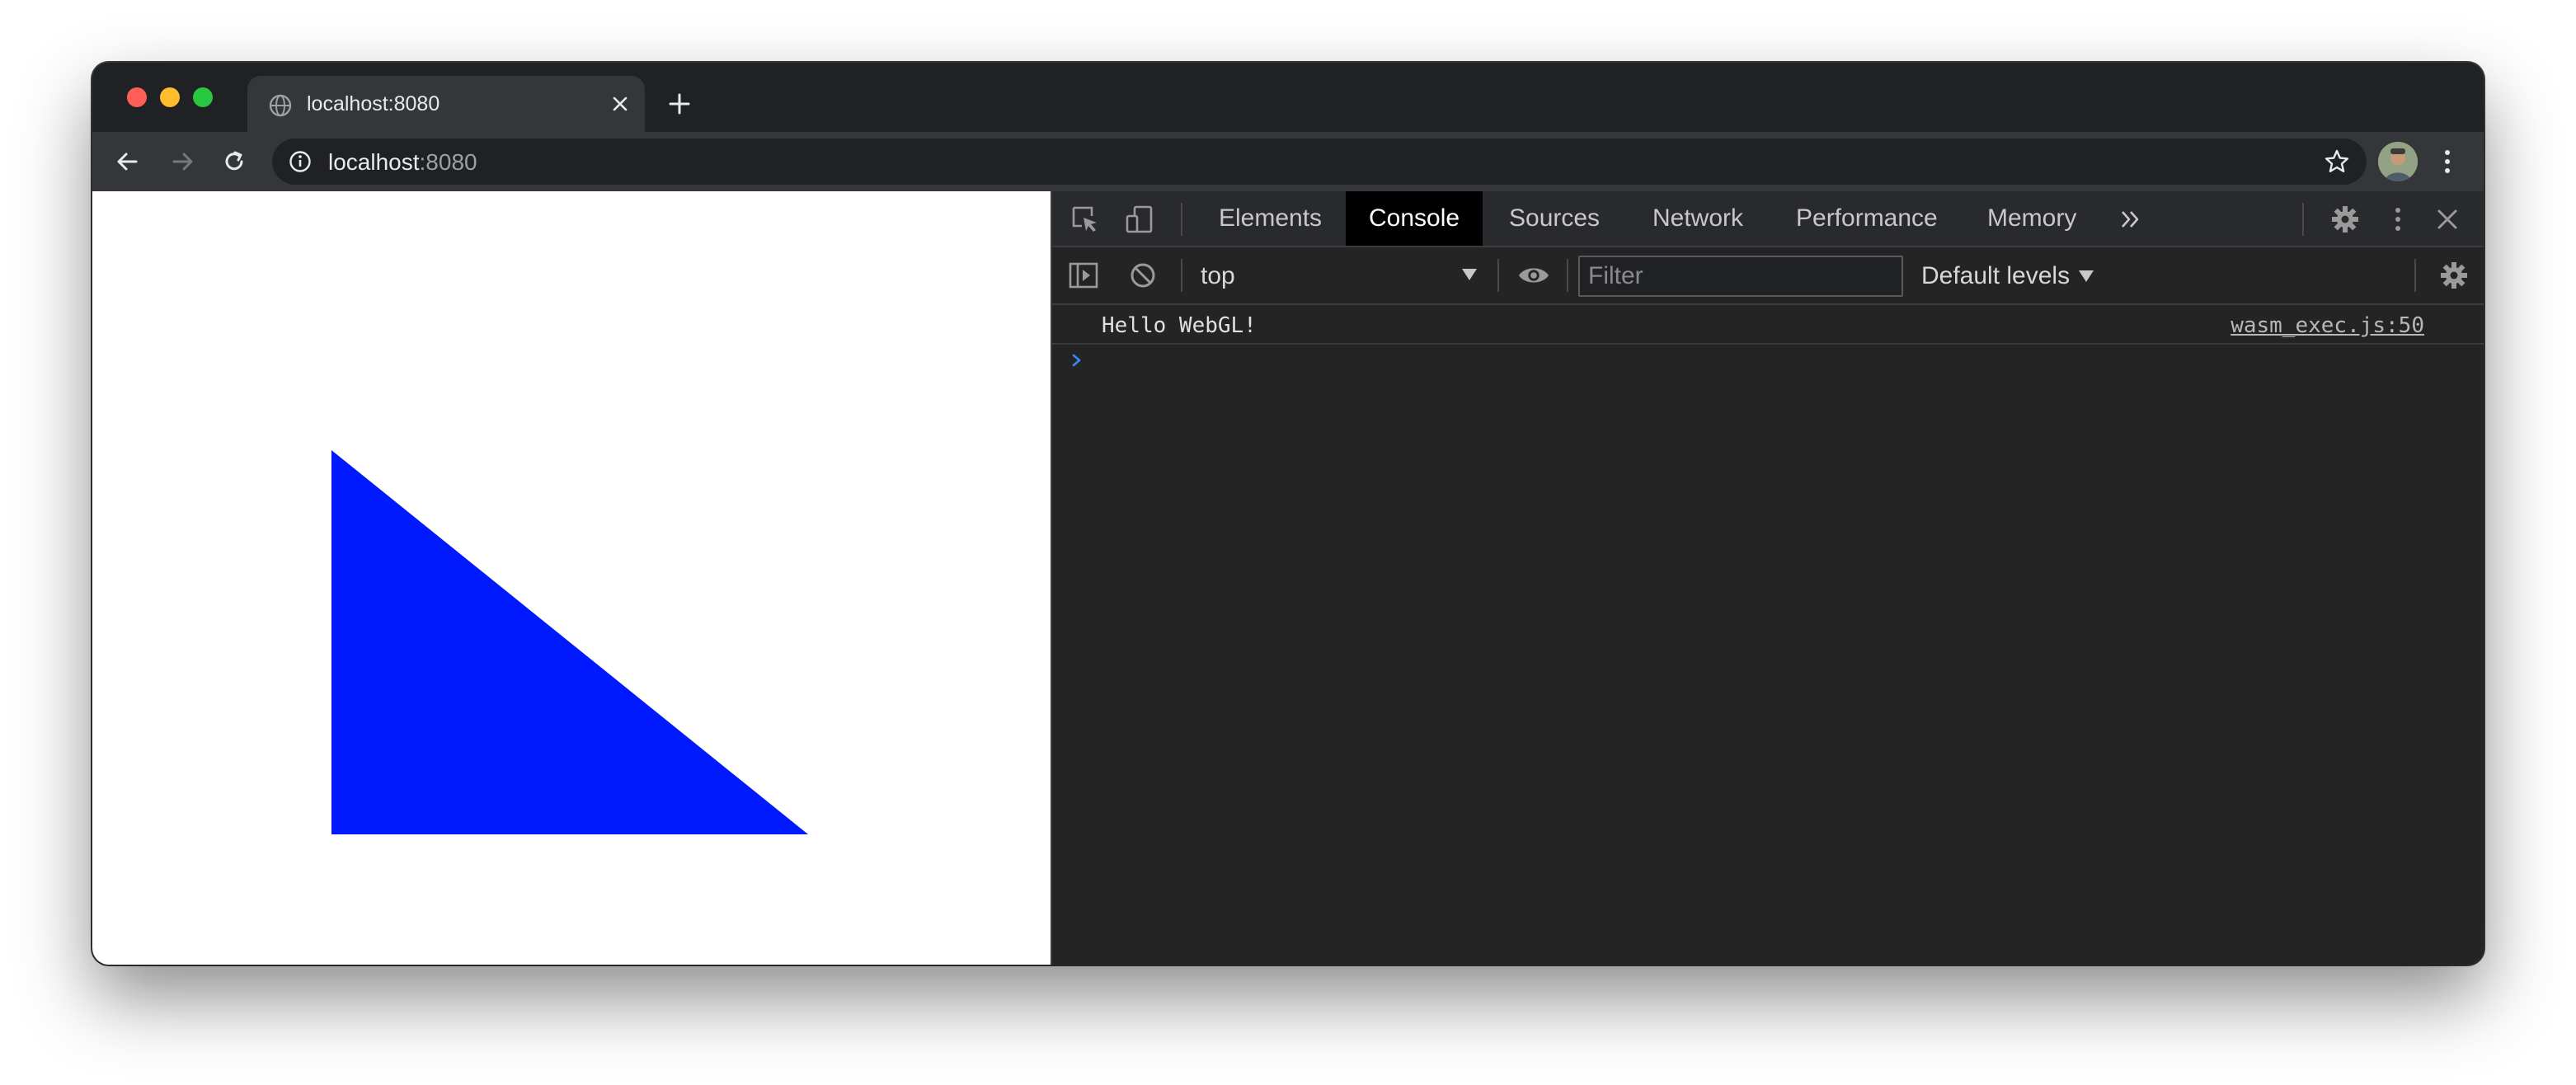 This screenshot has height=1085, width=2576. I want to click on tab-strip: localhost:8080, so click(1288, 97).